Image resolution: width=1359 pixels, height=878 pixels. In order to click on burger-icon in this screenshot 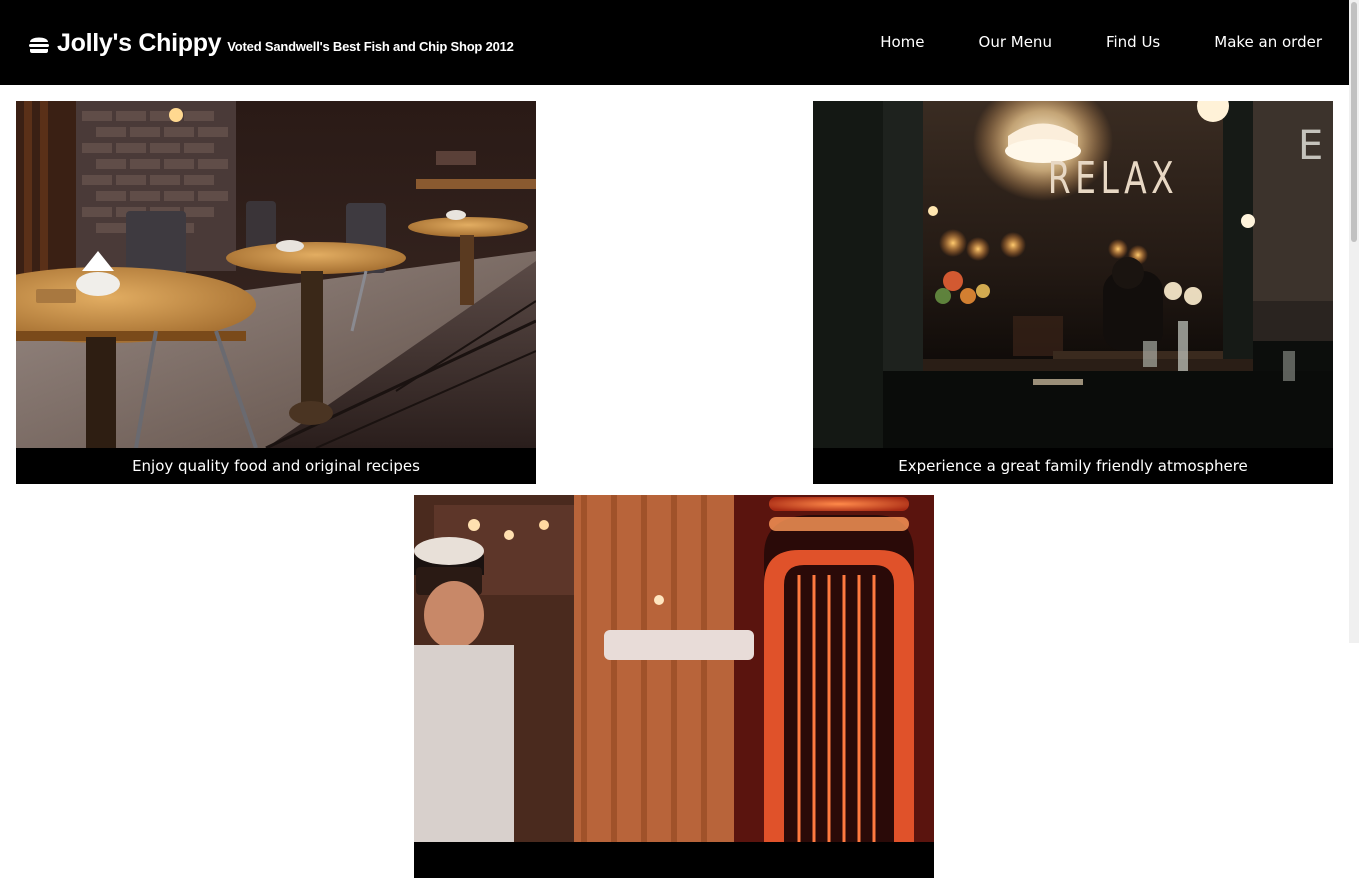, I will do `click(39, 45)`.